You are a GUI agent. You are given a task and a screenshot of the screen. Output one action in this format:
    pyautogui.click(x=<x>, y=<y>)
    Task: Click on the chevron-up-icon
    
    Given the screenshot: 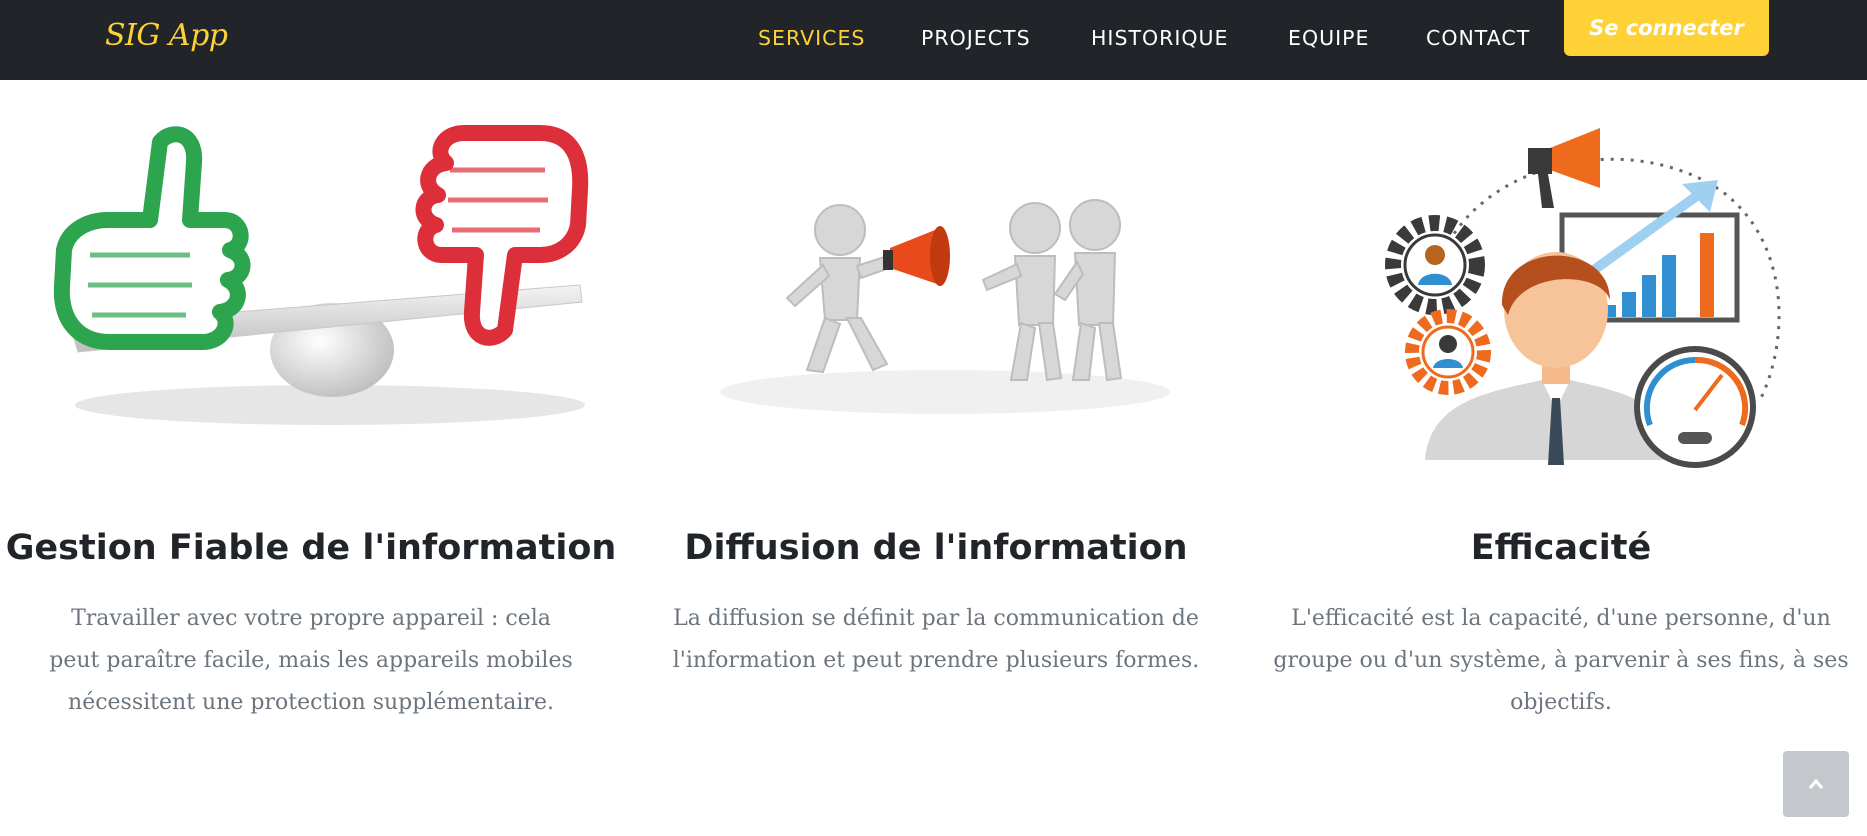 What is the action you would take?
    pyautogui.click(x=1816, y=783)
    